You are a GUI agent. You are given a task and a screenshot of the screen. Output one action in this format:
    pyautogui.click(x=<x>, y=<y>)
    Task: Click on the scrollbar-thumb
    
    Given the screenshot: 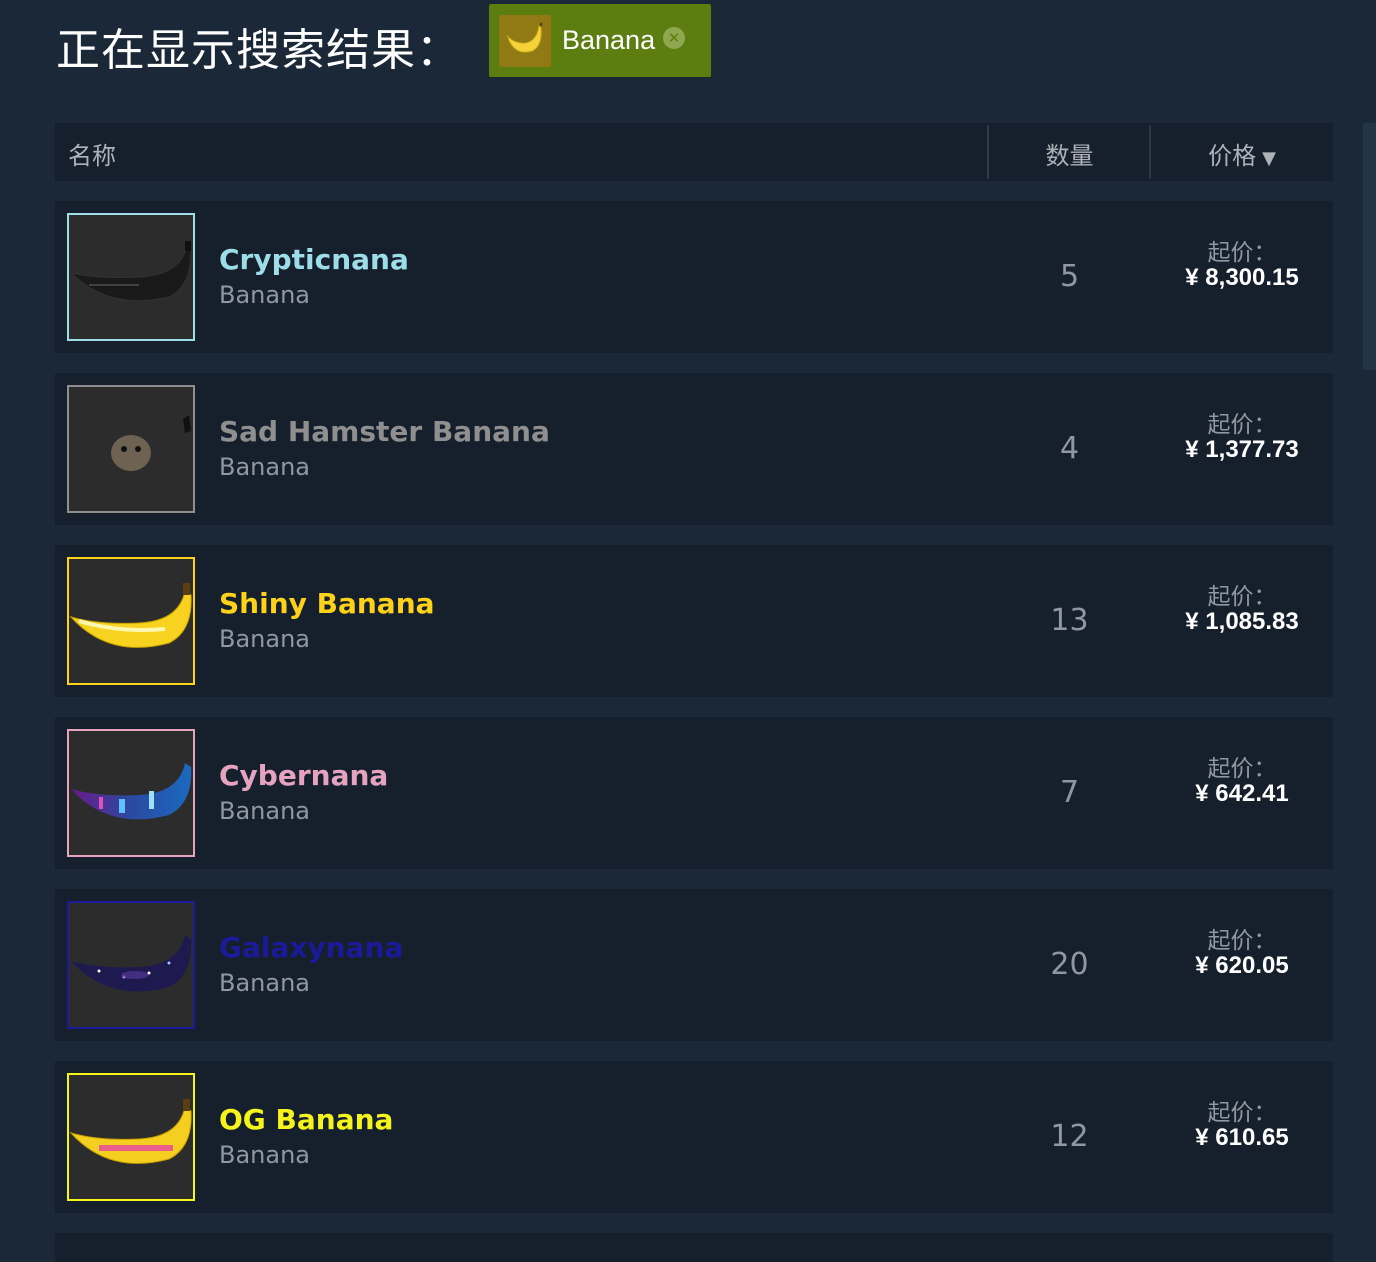 What is the action you would take?
    pyautogui.click(x=1369, y=246)
    